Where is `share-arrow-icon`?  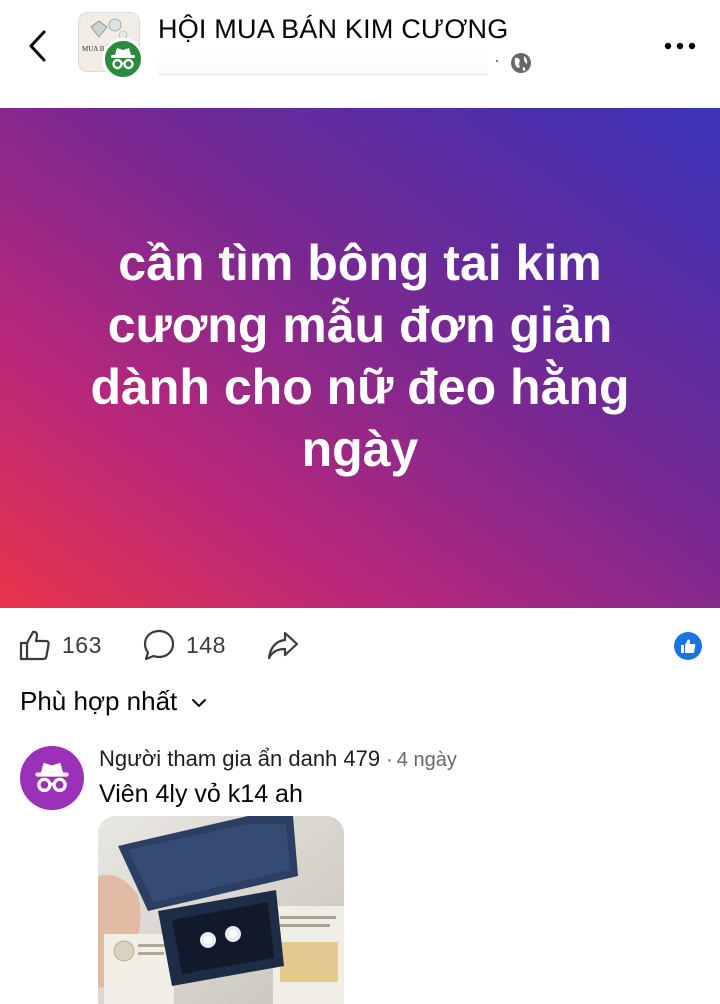
share-arrow-icon is located at coordinates (283, 645).